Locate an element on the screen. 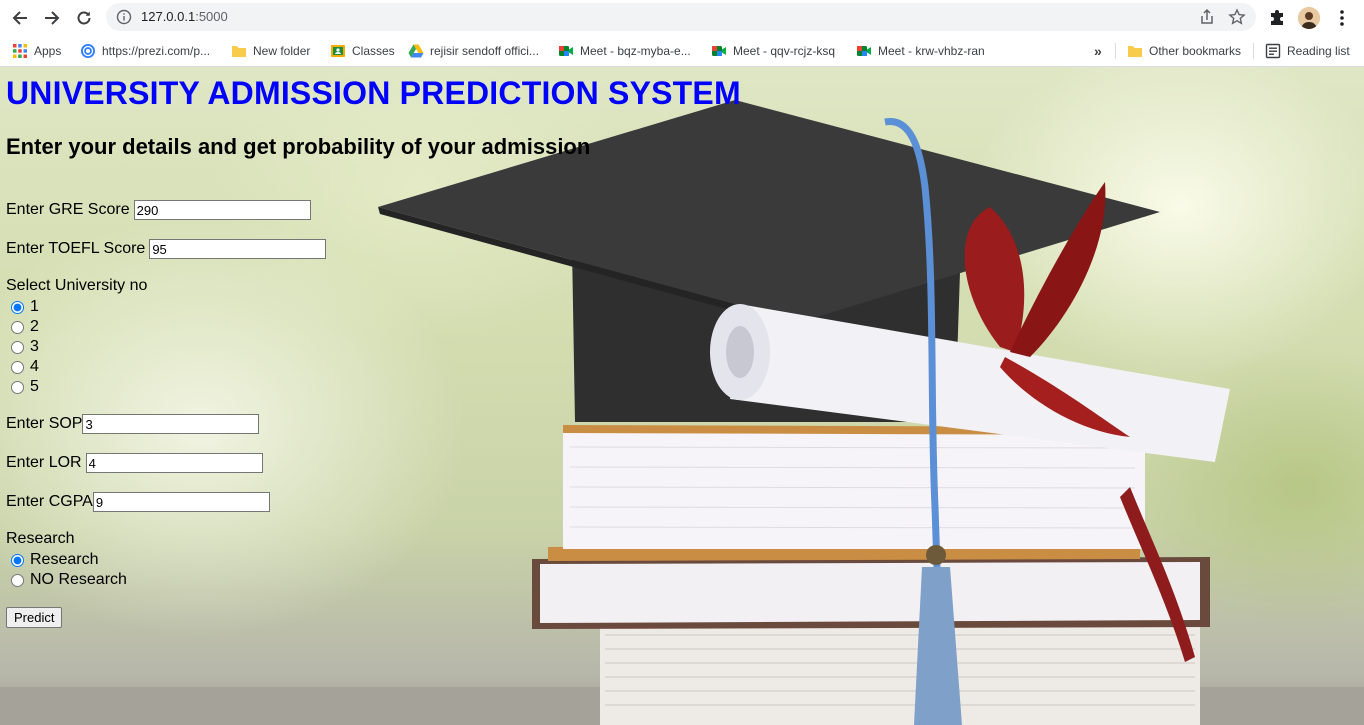 This screenshot has width=1364, height=725. bookmark-new-folder: New folder is located at coordinates (270, 51).